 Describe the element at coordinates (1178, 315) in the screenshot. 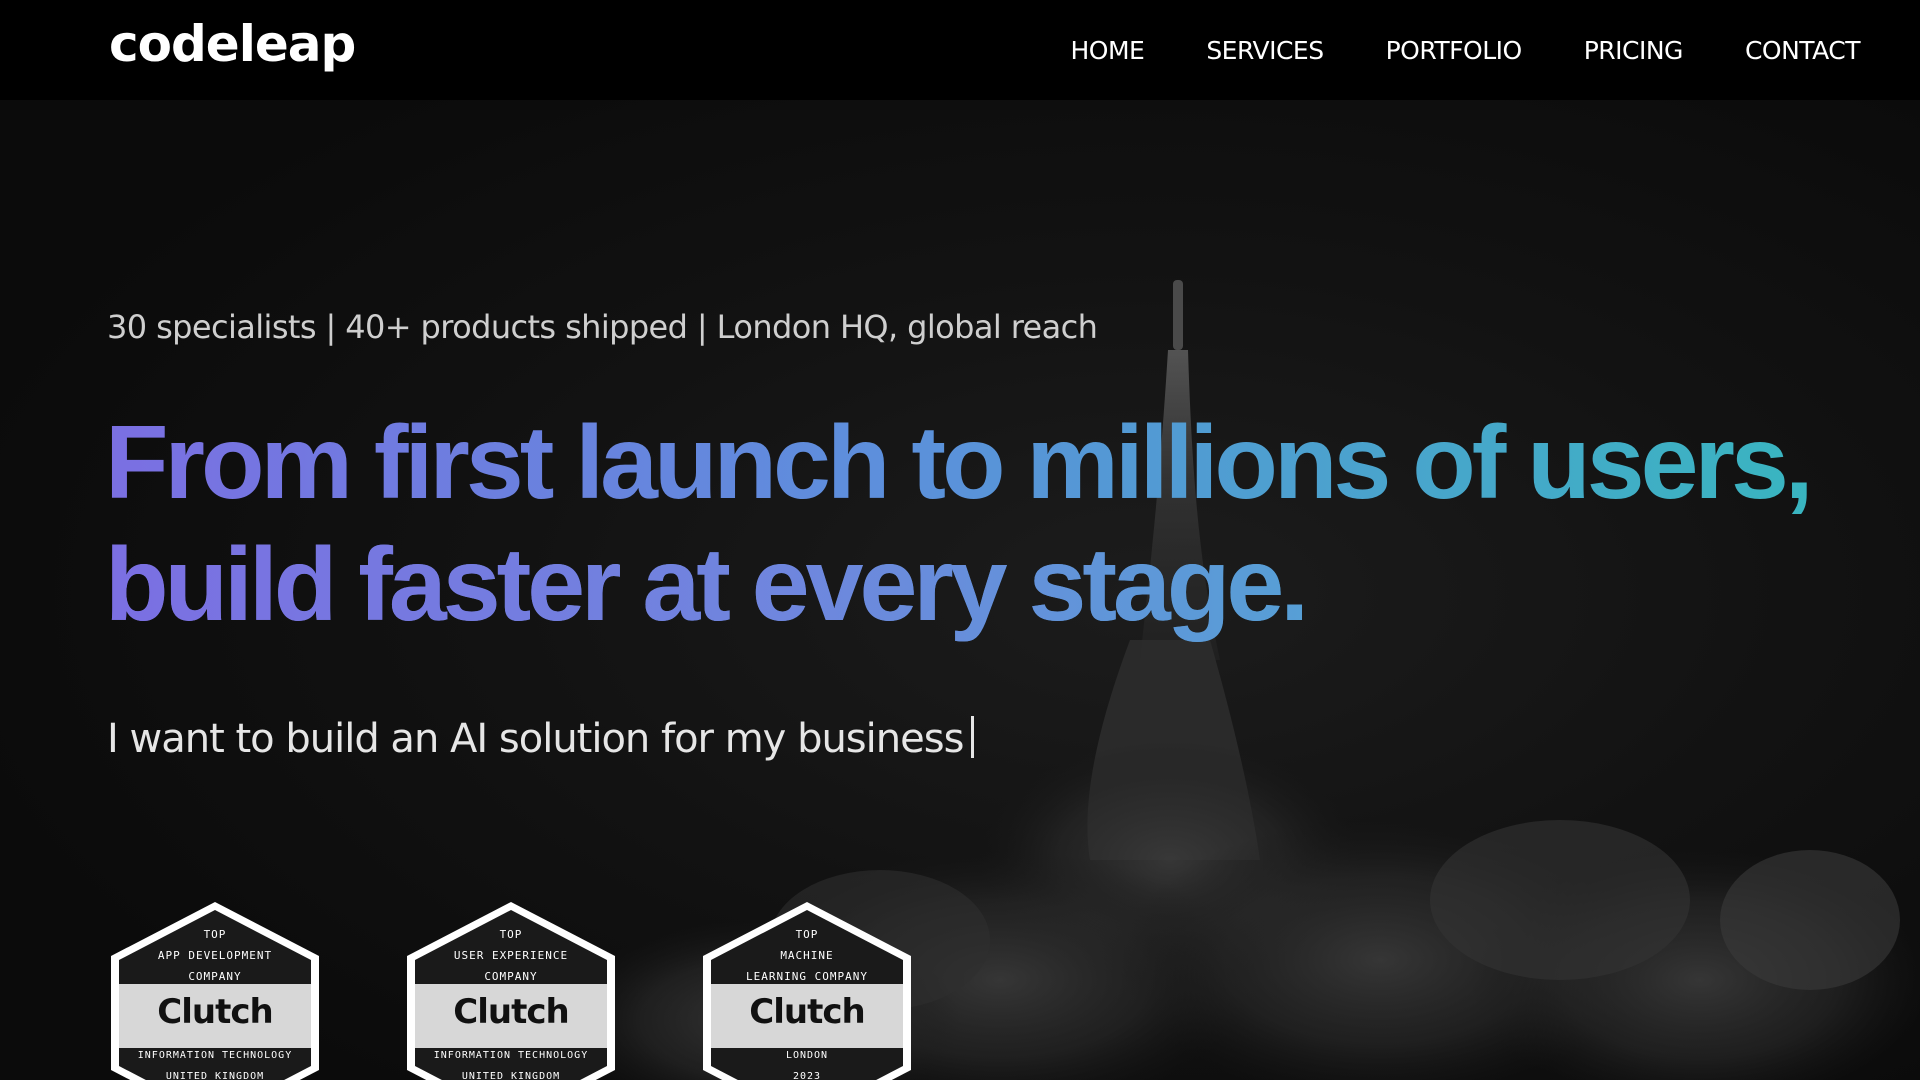

I see `rocket-body` at that location.